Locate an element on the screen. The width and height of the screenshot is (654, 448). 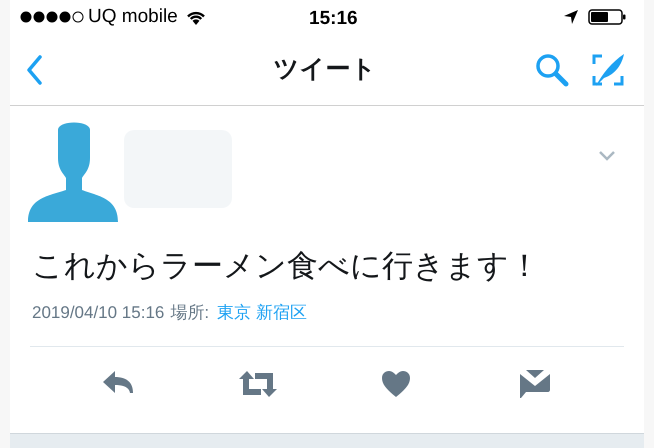
avatar-silhouette-icon is located at coordinates (74, 171).